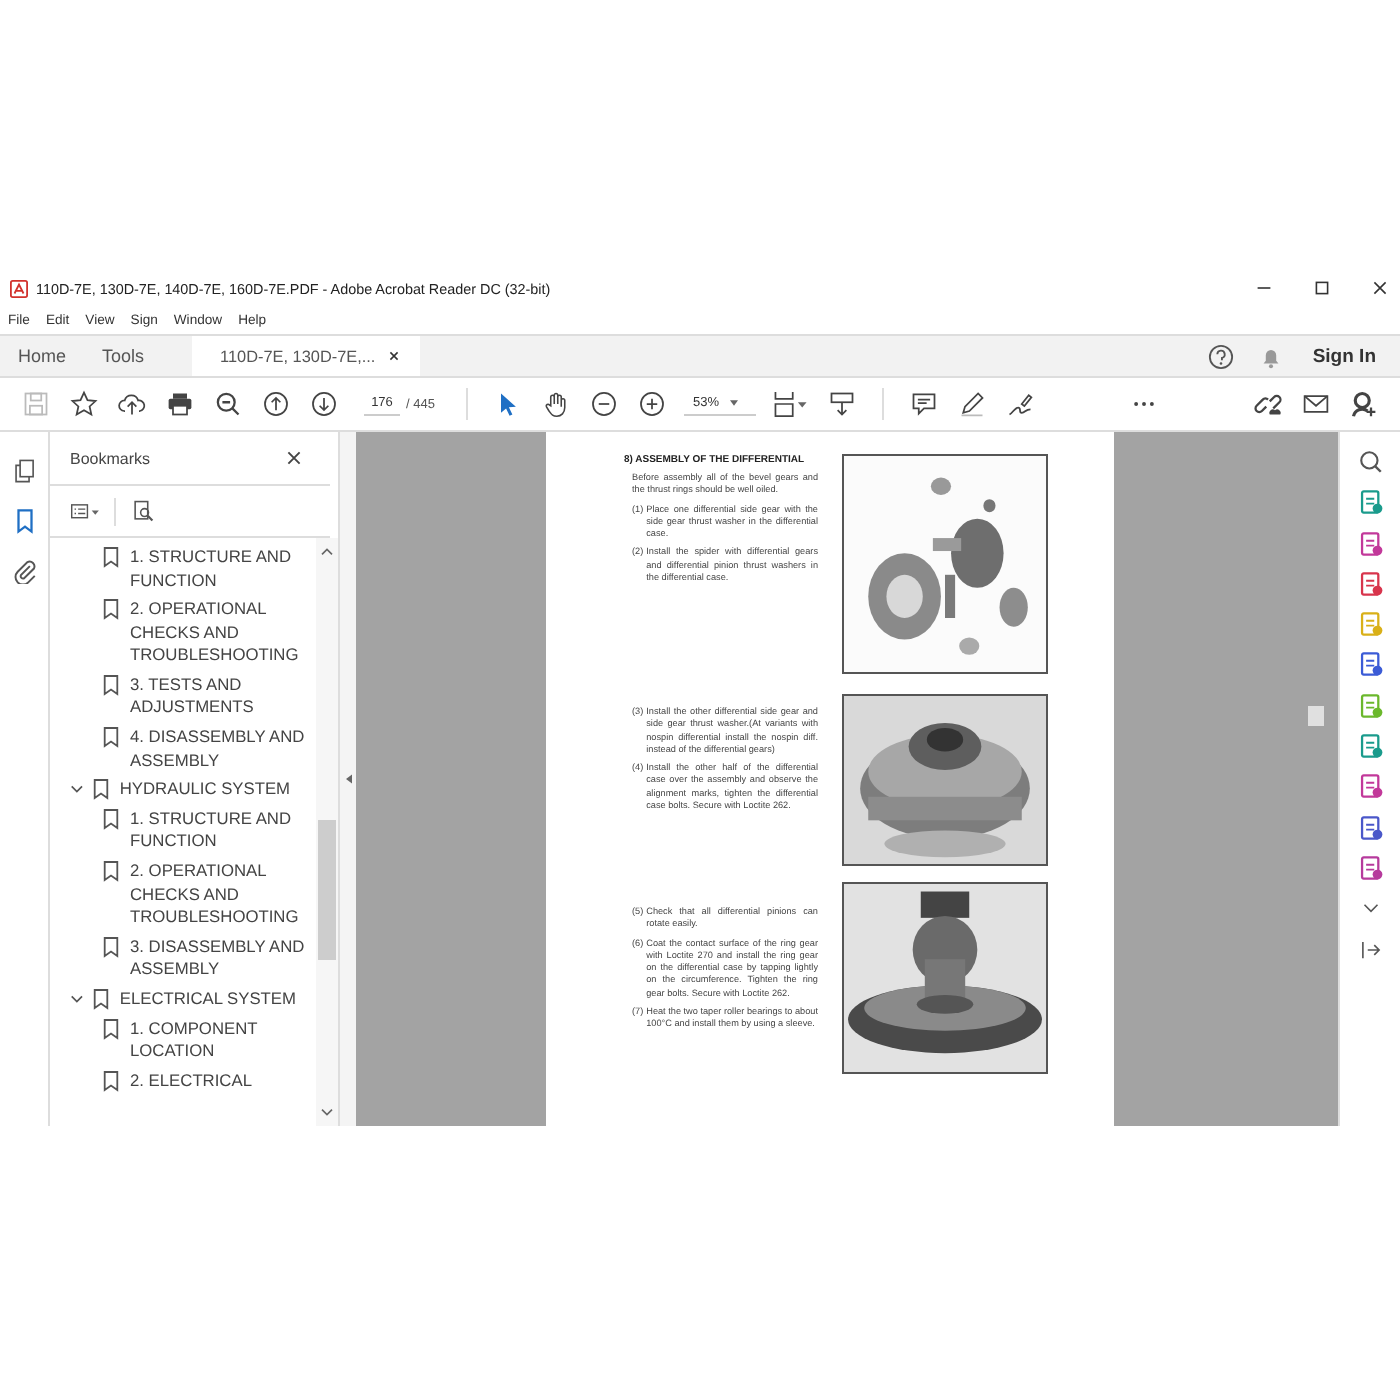  Describe the element at coordinates (24, 471) in the screenshot. I see `pages-icon` at that location.